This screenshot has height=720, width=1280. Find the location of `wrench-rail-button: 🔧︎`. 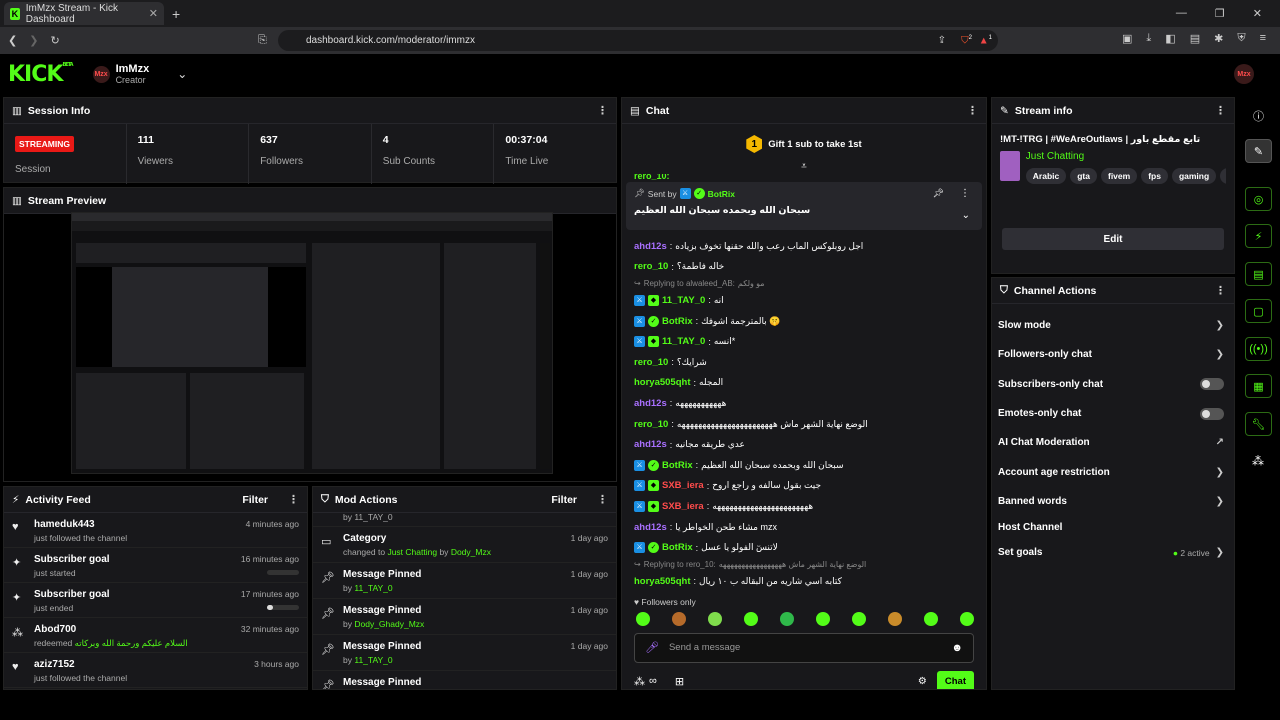

wrench-rail-button: 🔧︎ is located at coordinates (1258, 424).